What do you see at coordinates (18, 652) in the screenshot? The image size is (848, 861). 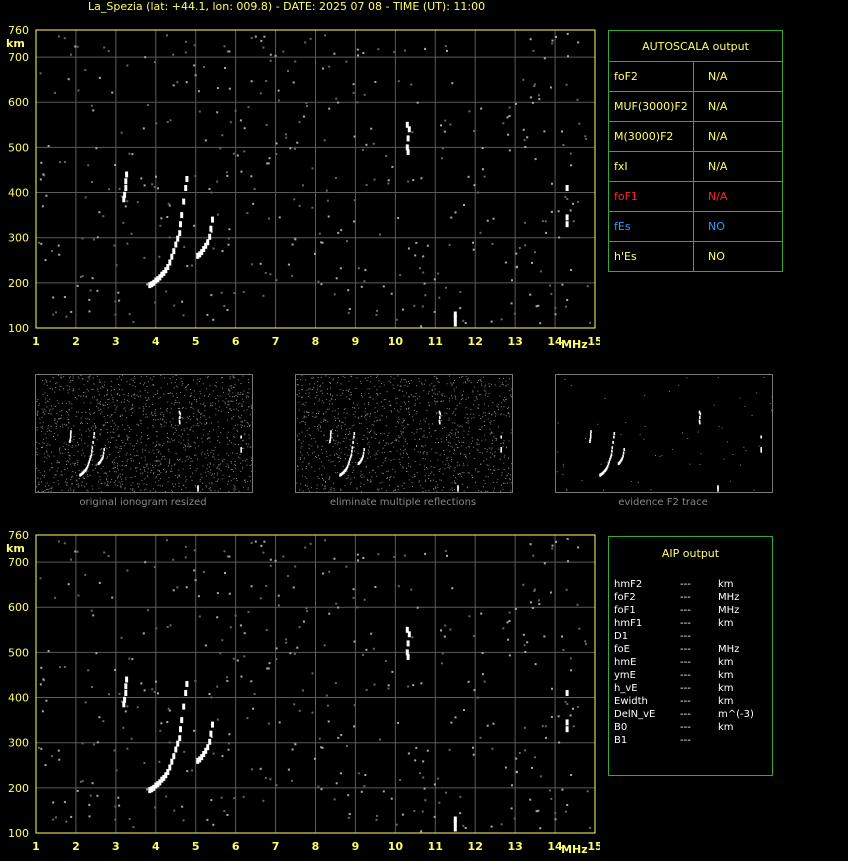 I see `y-tick-label: 500` at bounding box center [18, 652].